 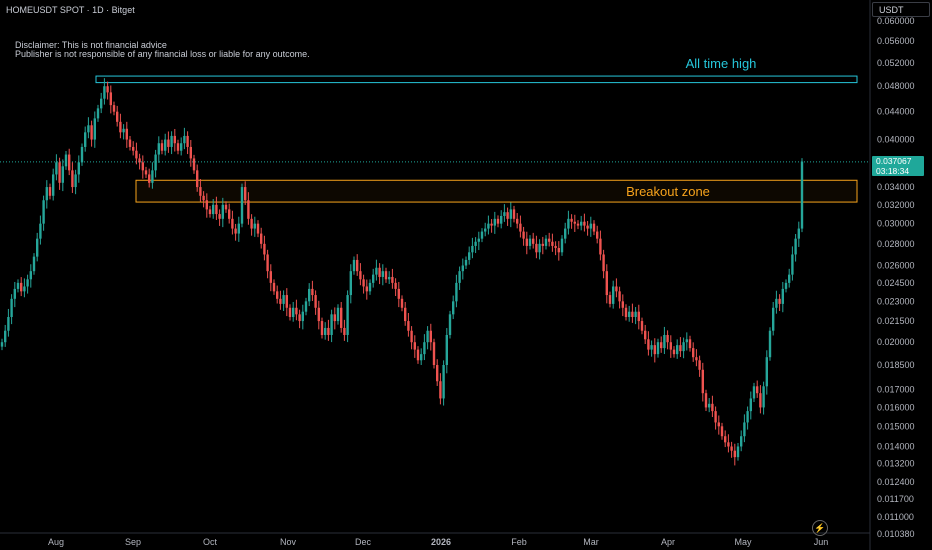 I want to click on symbol-header: HOMEUSDT SPOT · 1D · Bitget, so click(x=70, y=10).